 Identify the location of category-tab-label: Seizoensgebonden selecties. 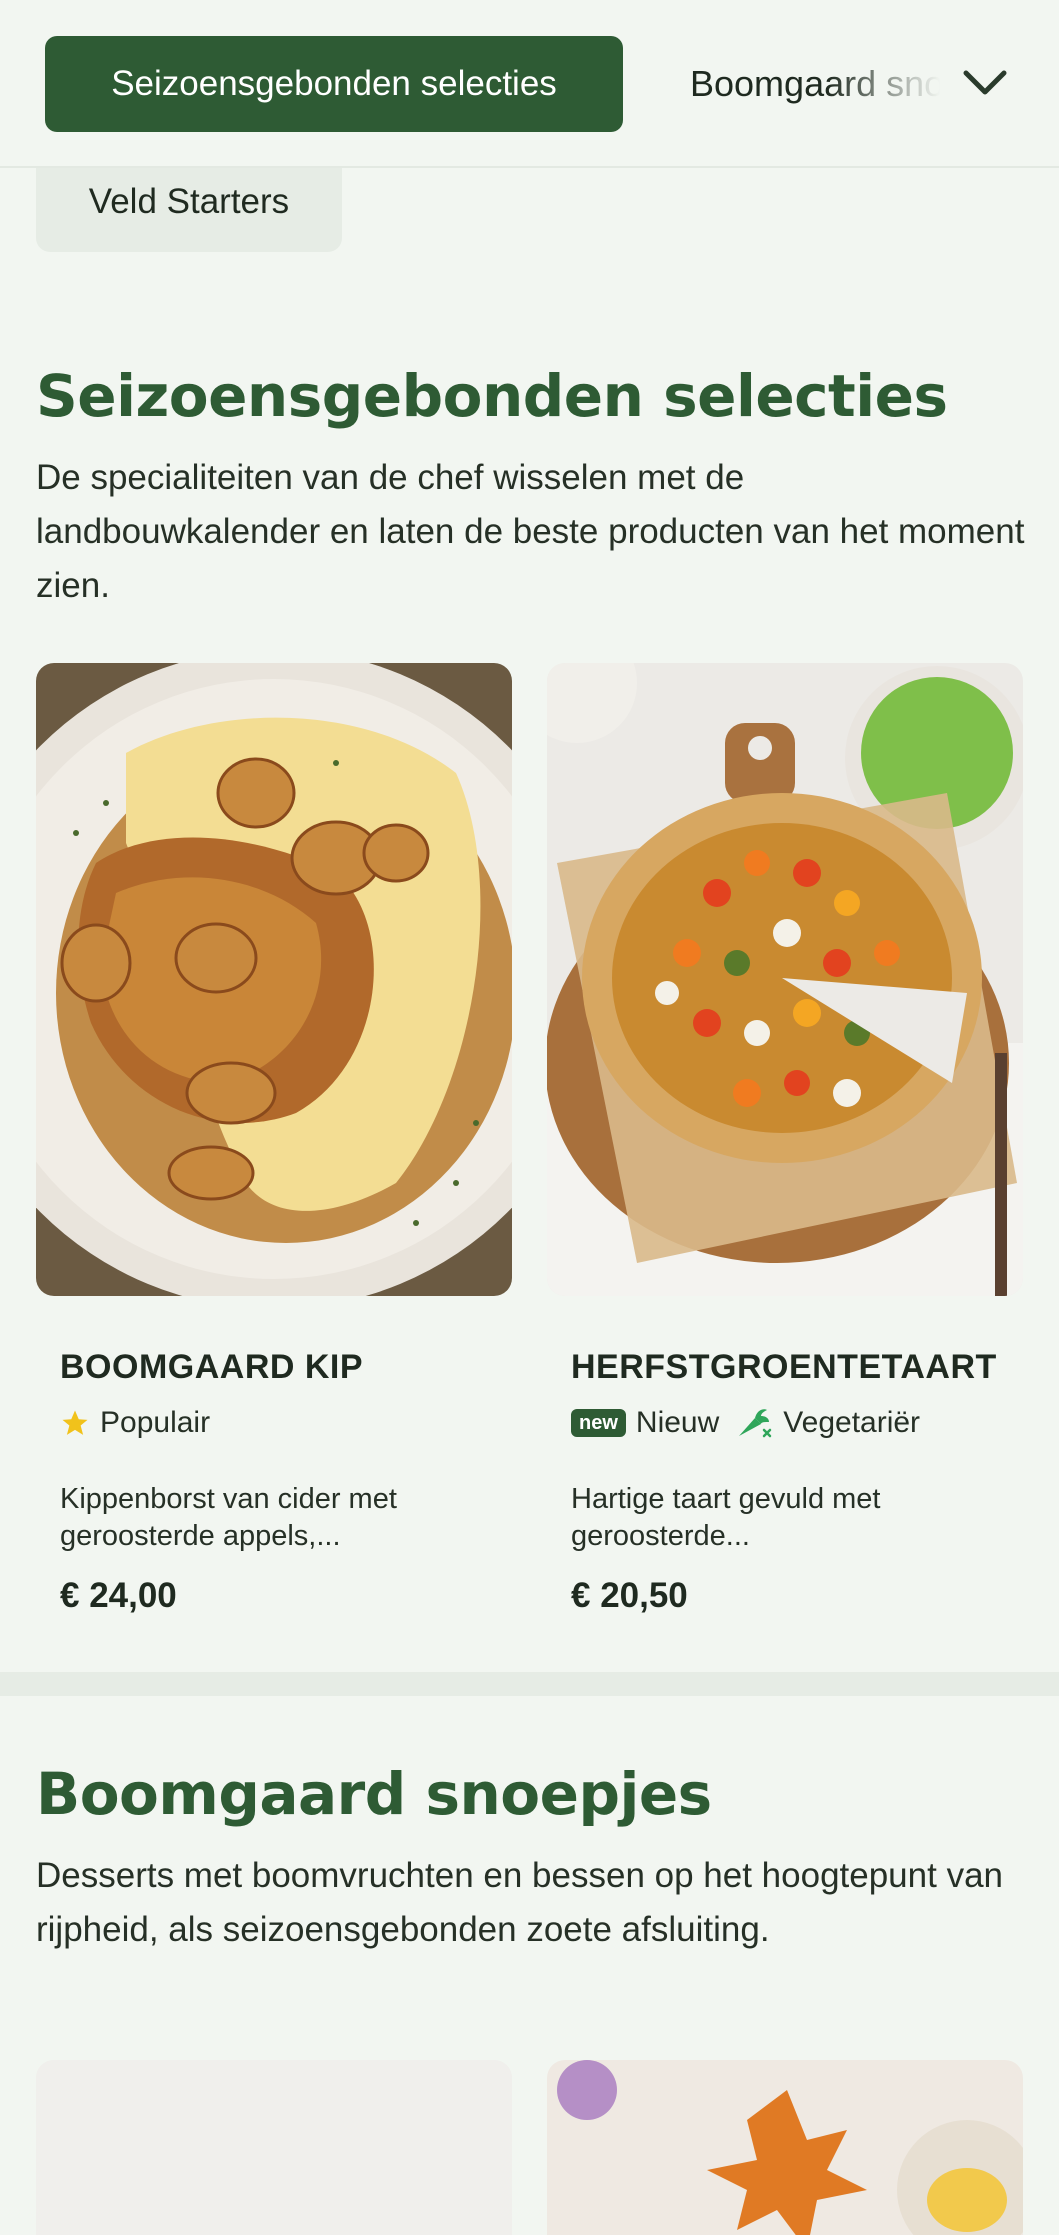
(334, 83).